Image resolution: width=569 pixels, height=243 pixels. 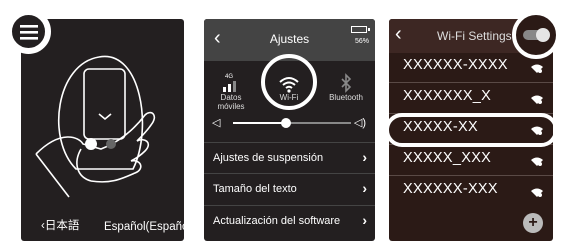 I want to click on wifi-power-toggle, so click(x=536, y=35).